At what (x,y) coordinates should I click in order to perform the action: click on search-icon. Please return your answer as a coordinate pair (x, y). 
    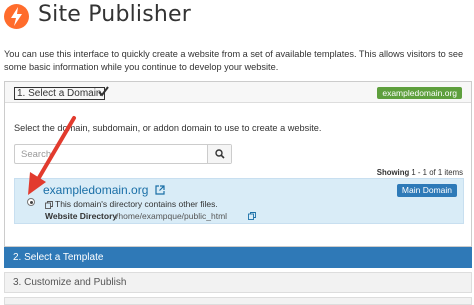
    Looking at the image, I should click on (220, 154).